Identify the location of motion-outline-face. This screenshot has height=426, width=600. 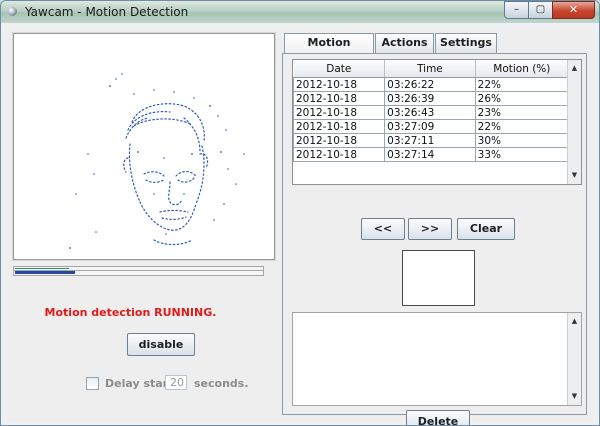
(157, 161).